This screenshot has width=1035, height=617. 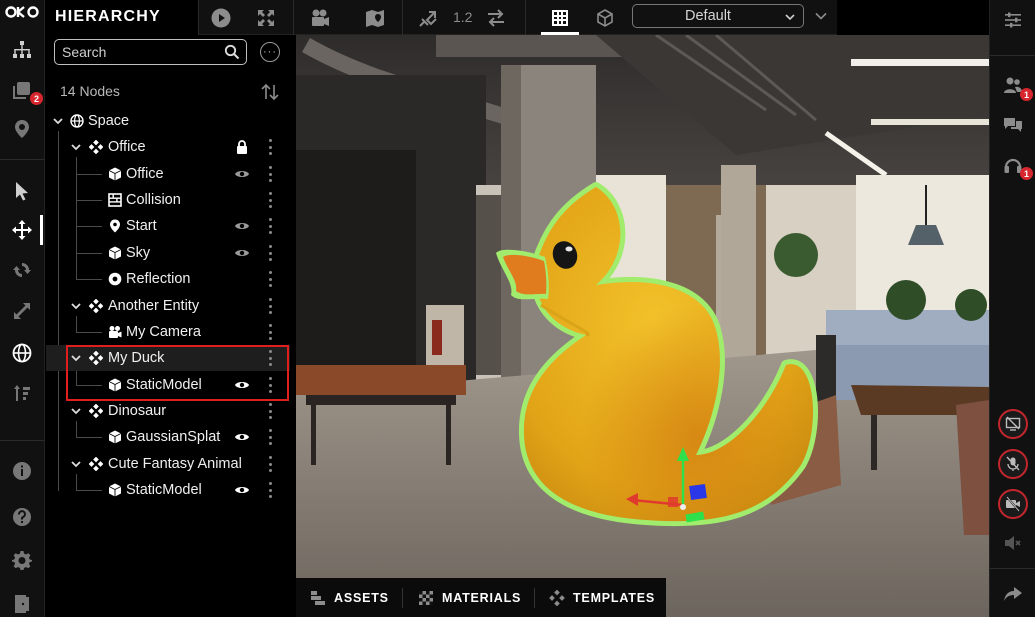 I want to click on screen-off-icon, so click(x=1013, y=423).